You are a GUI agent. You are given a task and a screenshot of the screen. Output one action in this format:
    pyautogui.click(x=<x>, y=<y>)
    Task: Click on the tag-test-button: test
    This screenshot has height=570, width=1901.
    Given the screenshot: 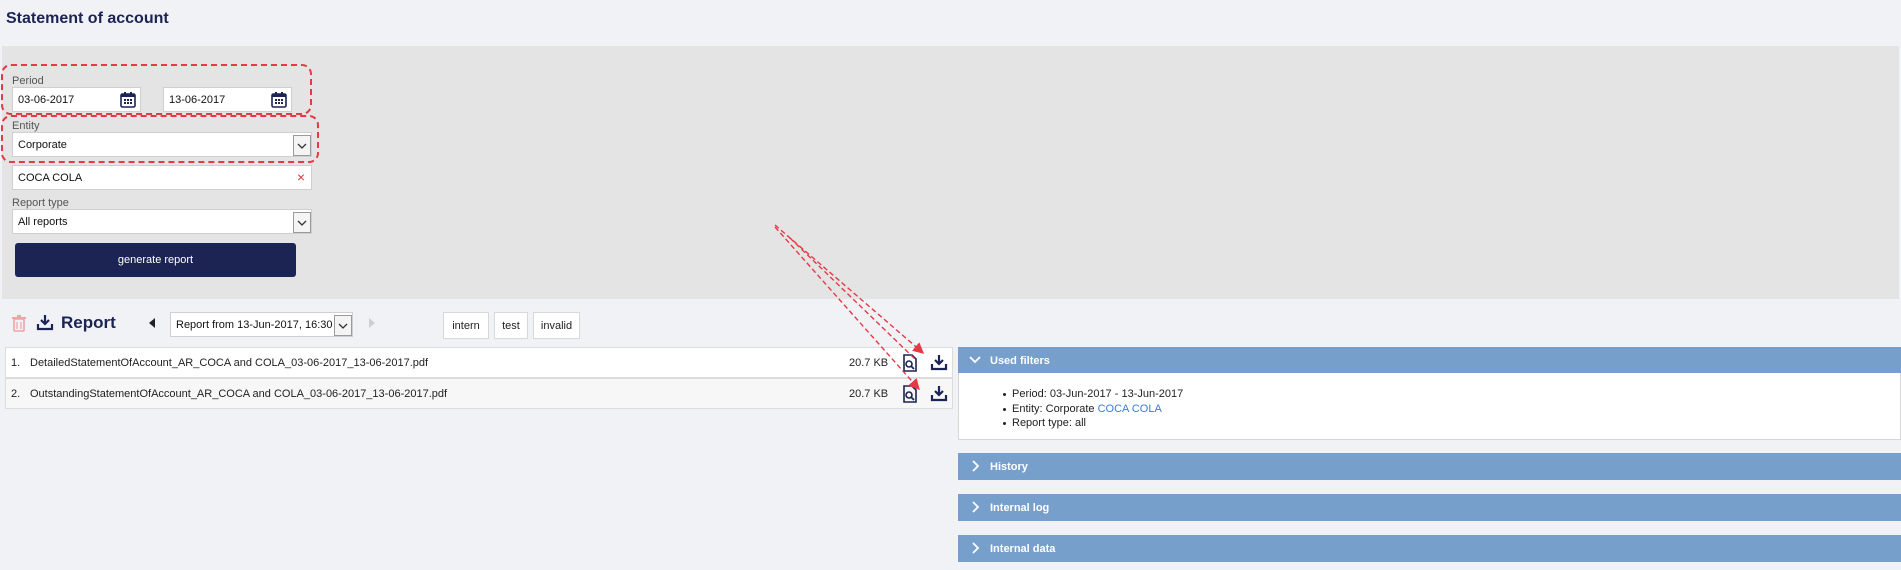 What is the action you would take?
    pyautogui.click(x=511, y=325)
    